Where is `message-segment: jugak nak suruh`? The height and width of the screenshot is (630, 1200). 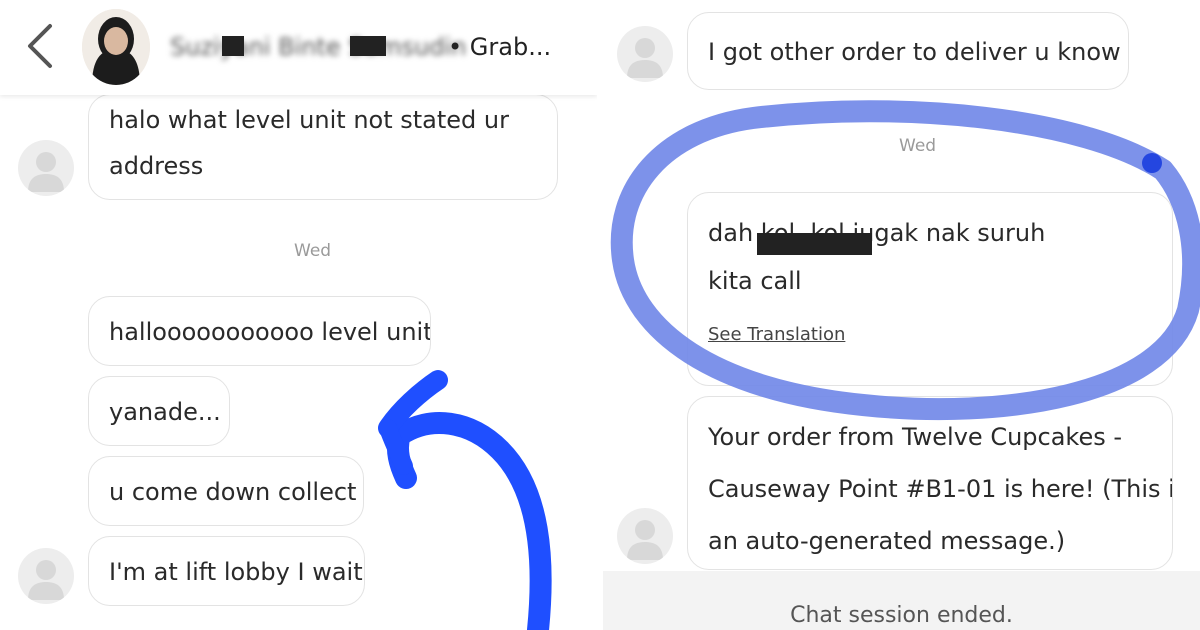
message-segment: jugak nak suruh is located at coordinates (945, 233).